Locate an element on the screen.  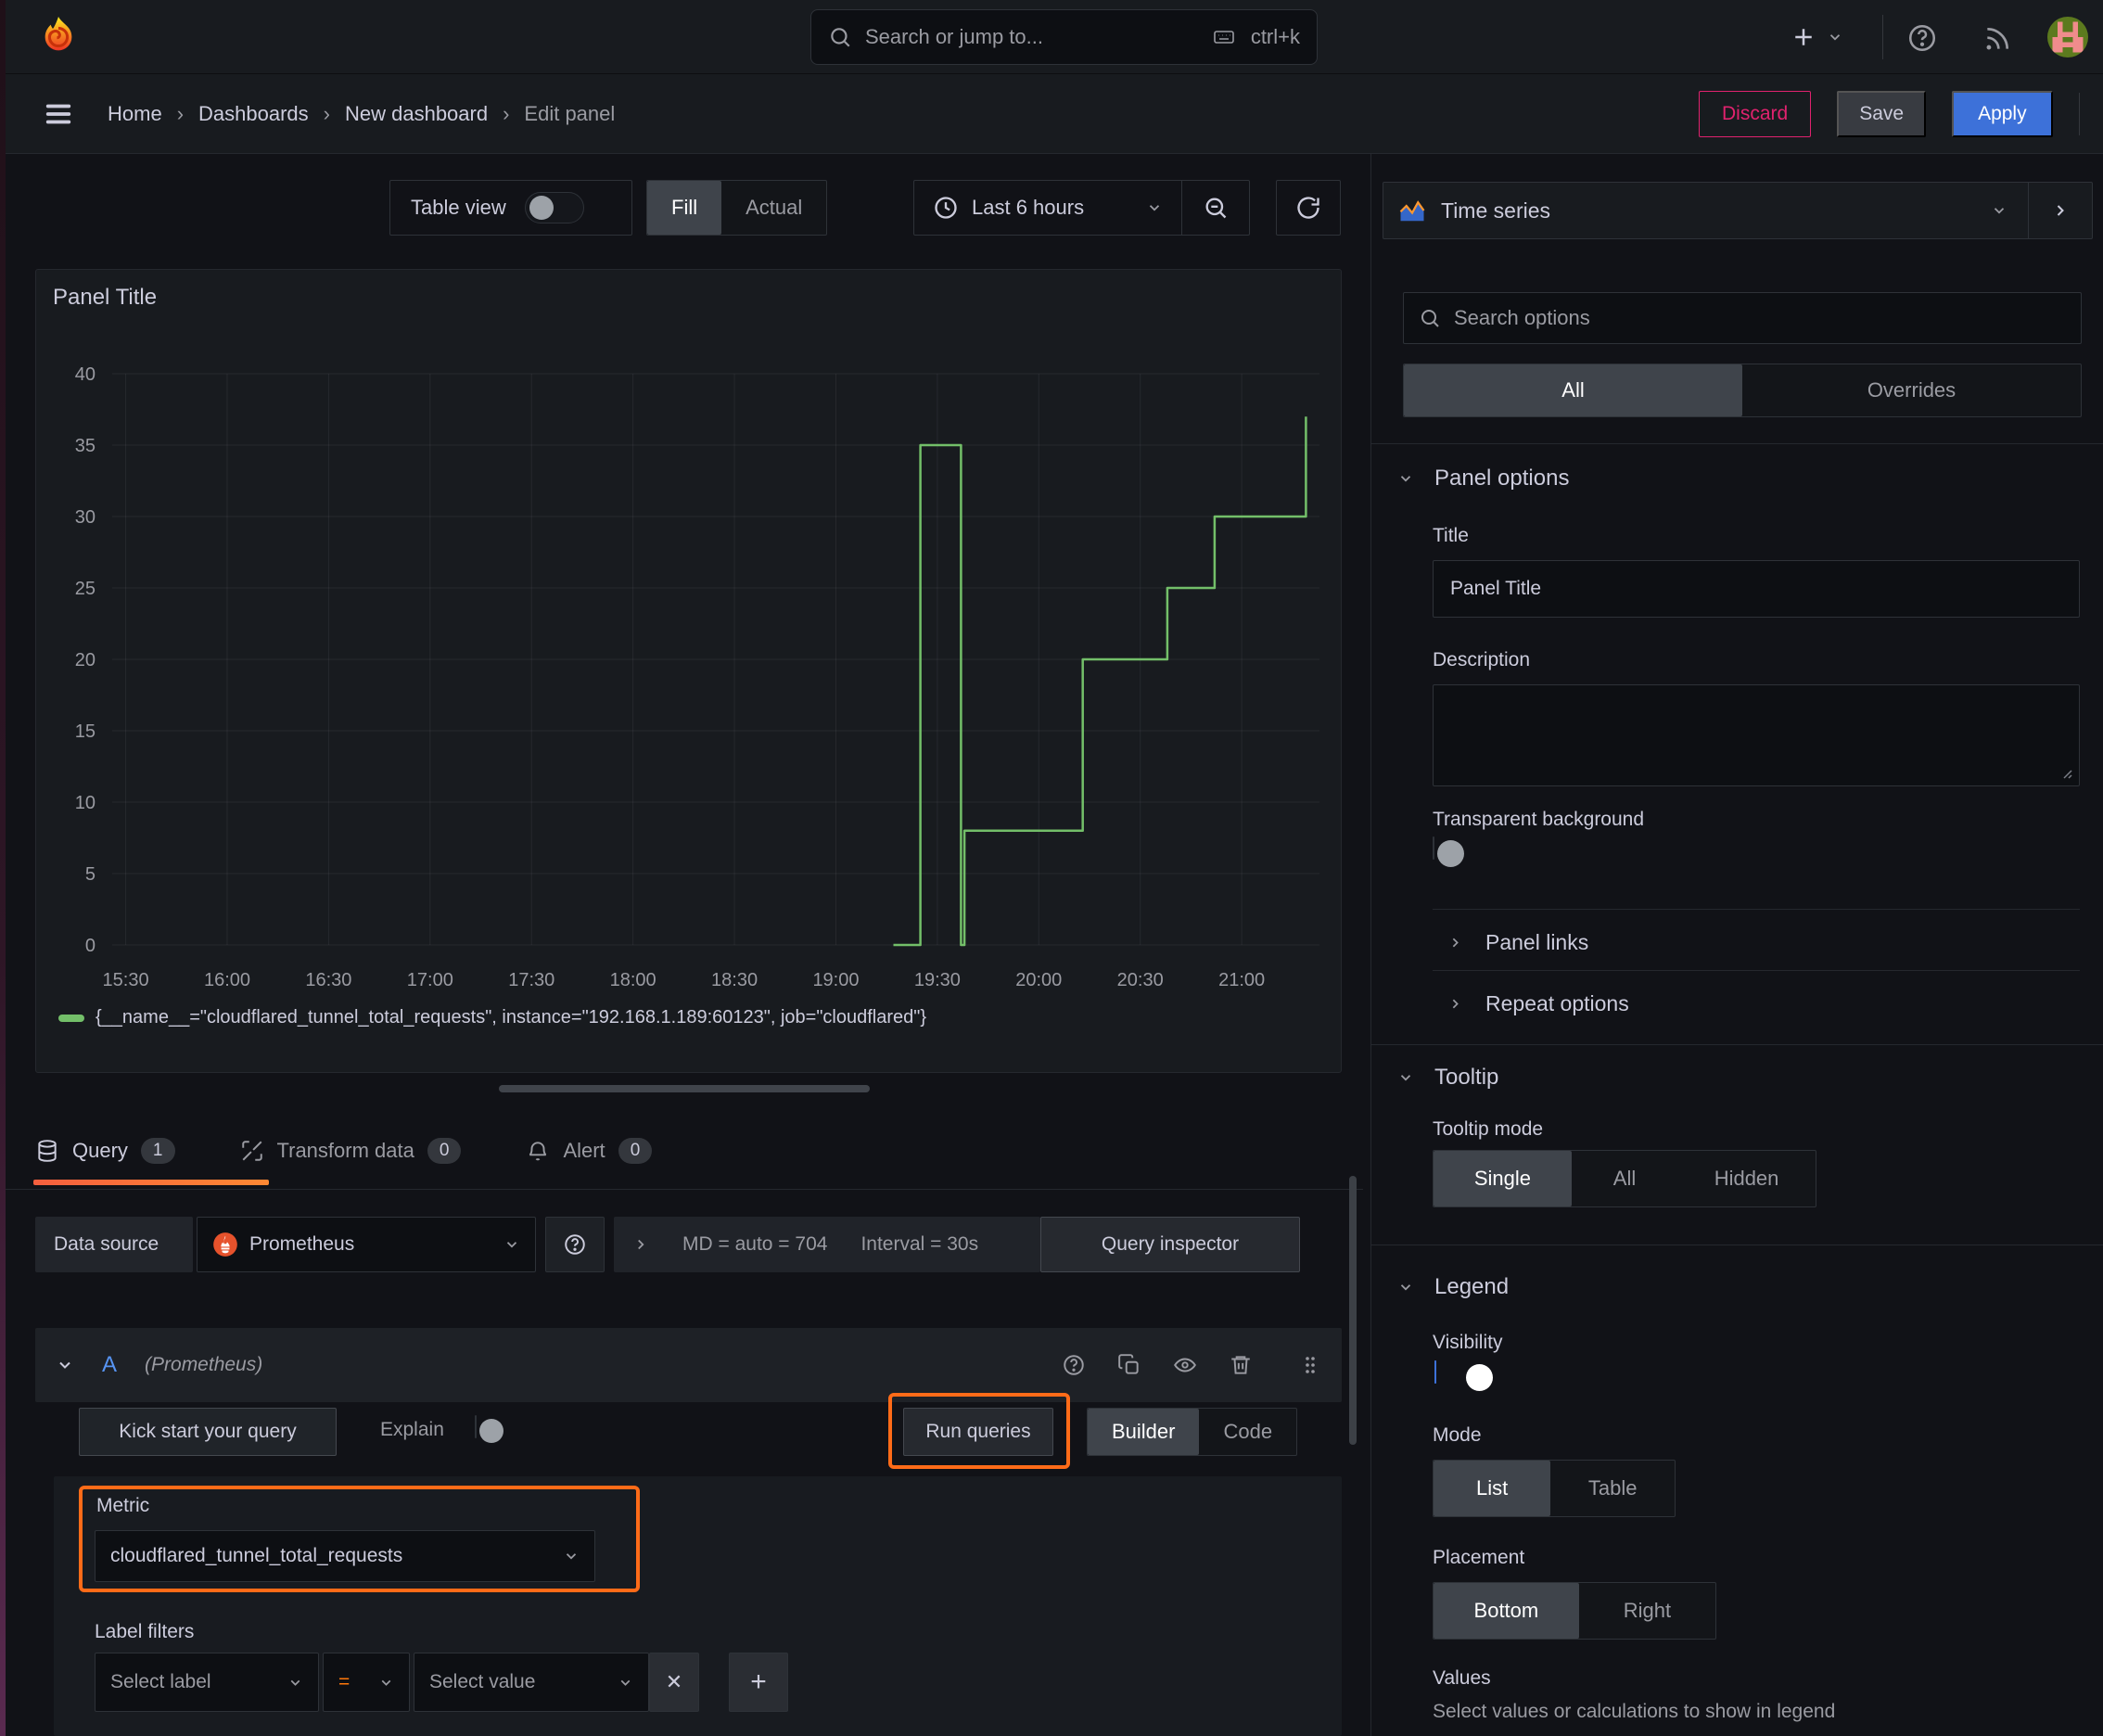
select-label-dropdown: Select label is located at coordinates (207, 1683).